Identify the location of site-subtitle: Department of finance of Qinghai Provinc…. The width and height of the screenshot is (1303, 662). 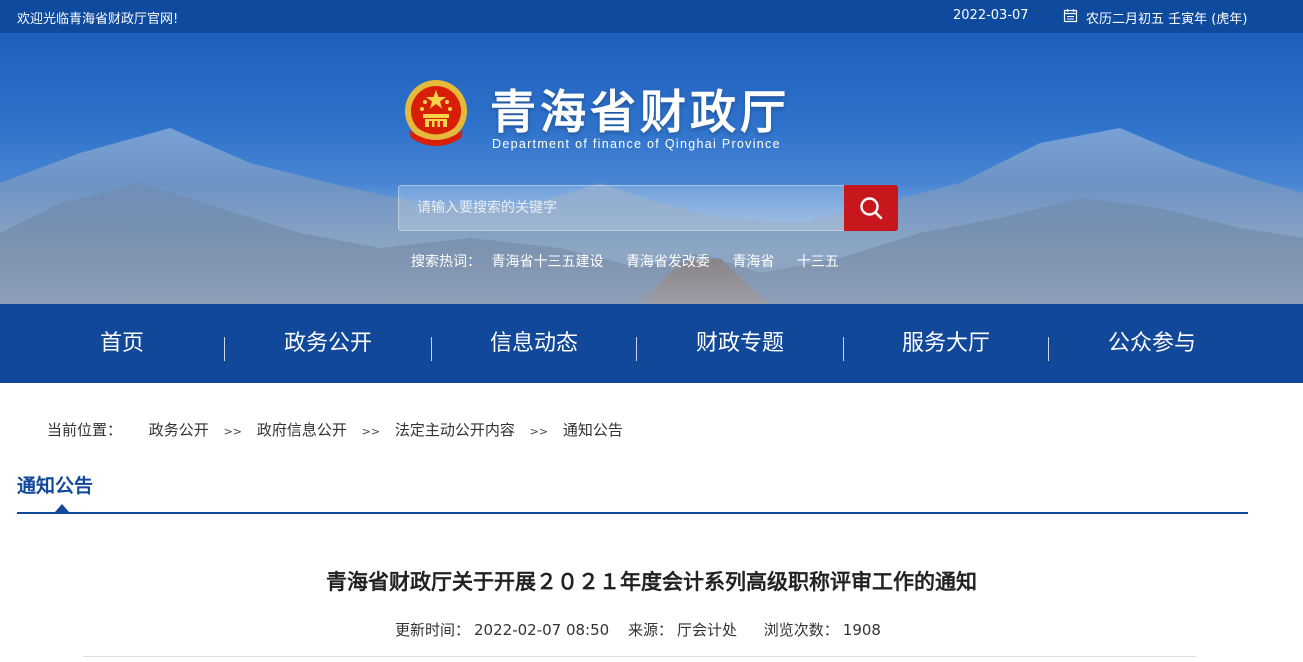
(636, 144).